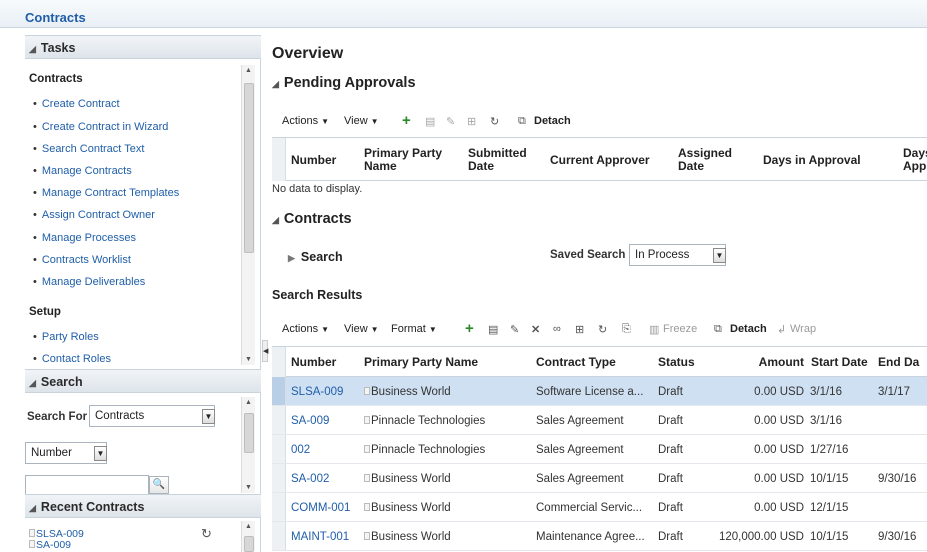 Image resolution: width=927 pixels, height=552 pixels. What do you see at coordinates (72, 359) in the screenshot?
I see `task-contact-roles: Contact Roles` at bounding box center [72, 359].